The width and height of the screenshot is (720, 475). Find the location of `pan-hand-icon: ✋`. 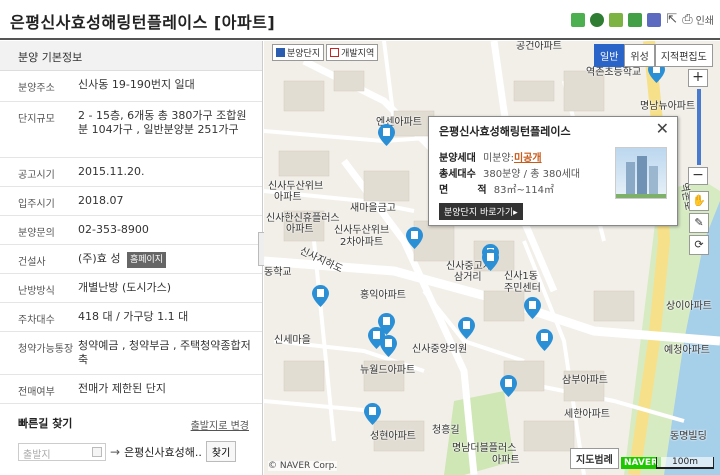

pan-hand-icon: ✋ is located at coordinates (699, 201).